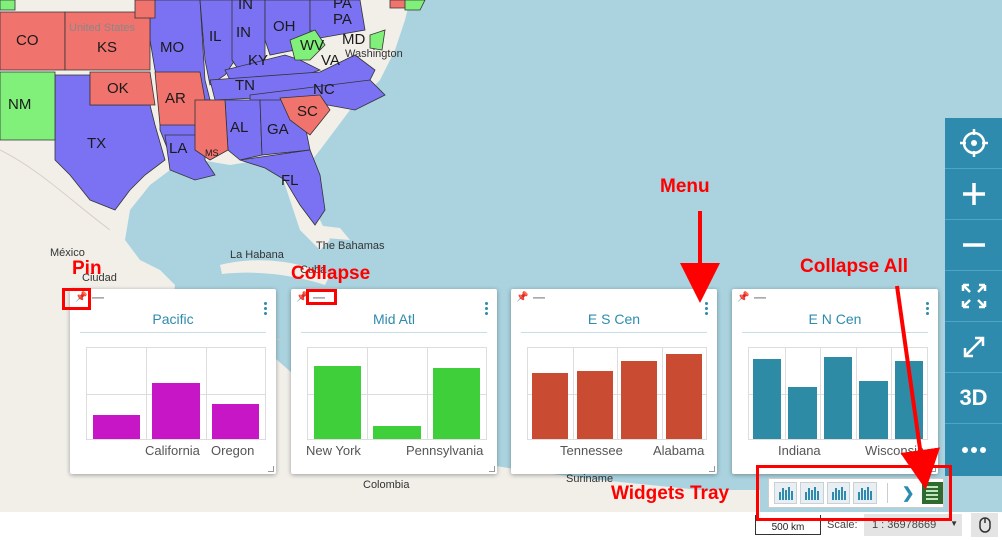  I want to click on state-label-va: VA, so click(330, 60).